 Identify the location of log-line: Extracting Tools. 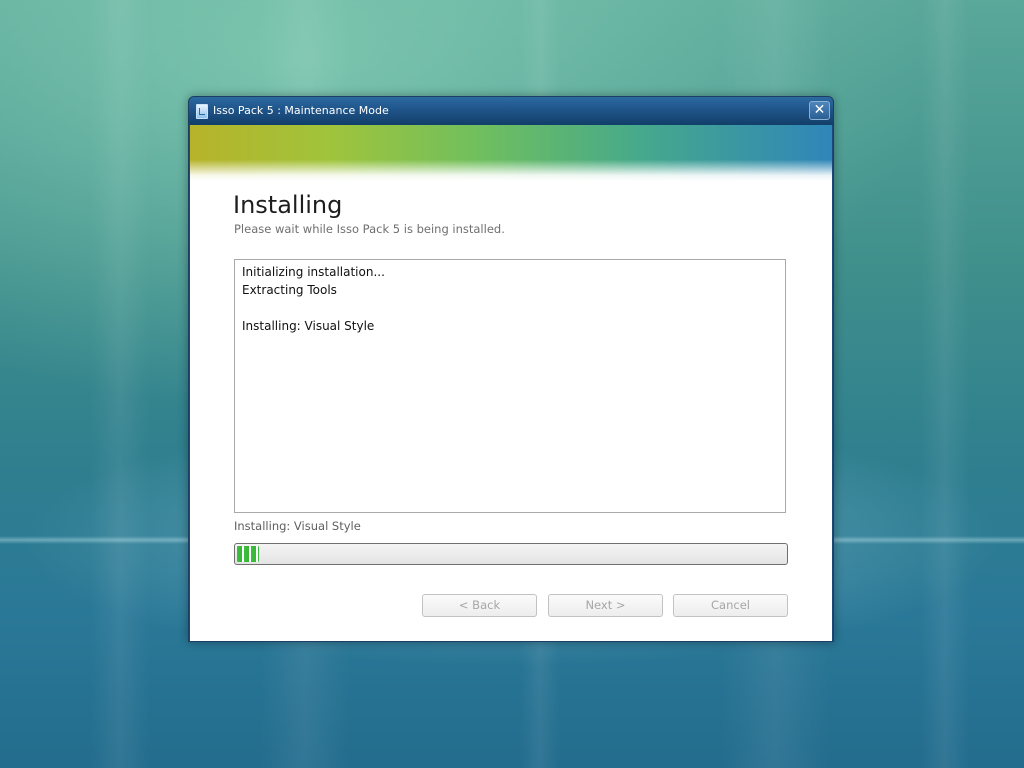
(289, 290).